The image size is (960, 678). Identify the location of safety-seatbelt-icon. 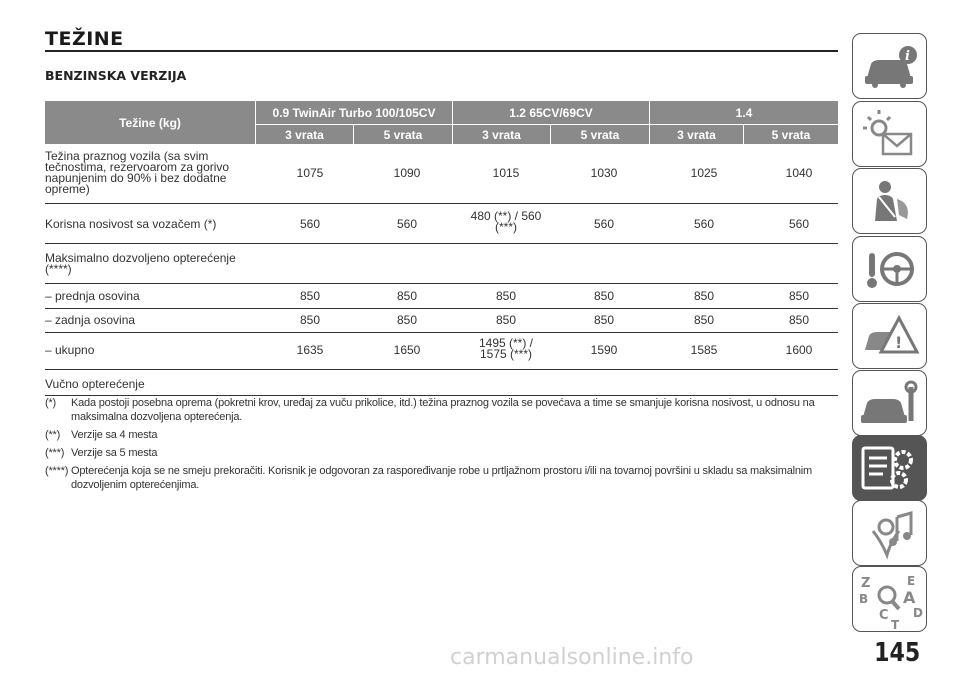
(891, 201).